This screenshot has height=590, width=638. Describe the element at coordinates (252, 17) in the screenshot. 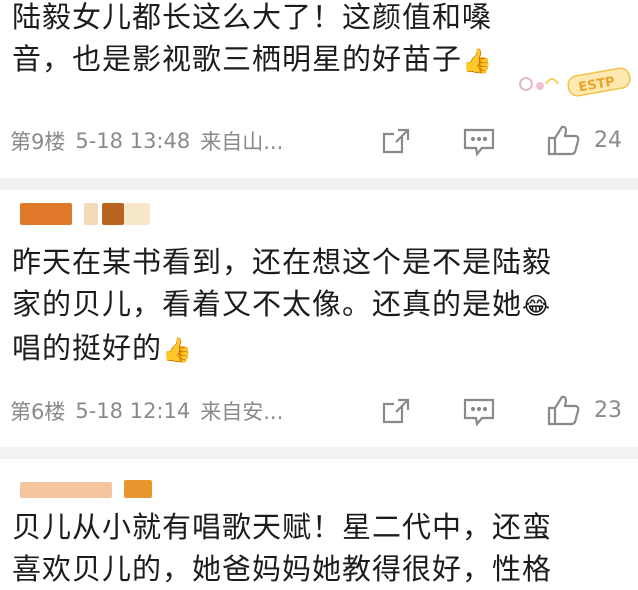

I see `comment-9-line-1: 陆毅女儿都长这么大了！这颜值和嗓` at that location.